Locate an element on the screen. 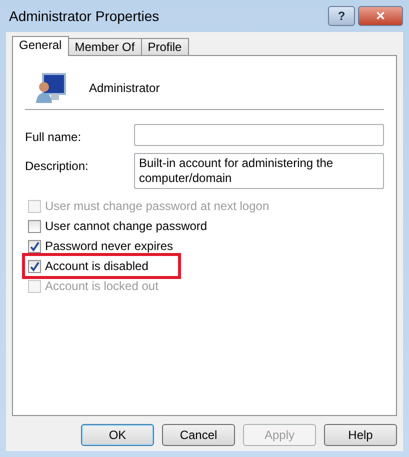 The height and width of the screenshot is (457, 409). field-label: Full name: is located at coordinates (53, 137).